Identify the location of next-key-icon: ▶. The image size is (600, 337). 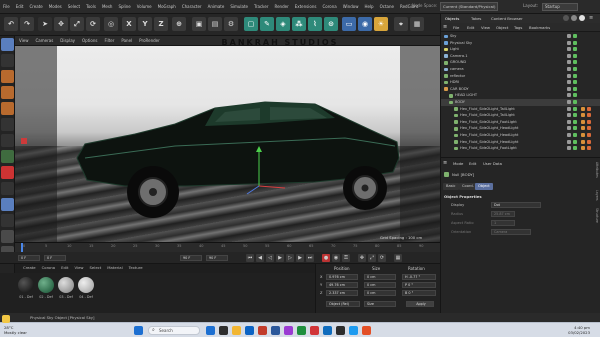
(300, 258).